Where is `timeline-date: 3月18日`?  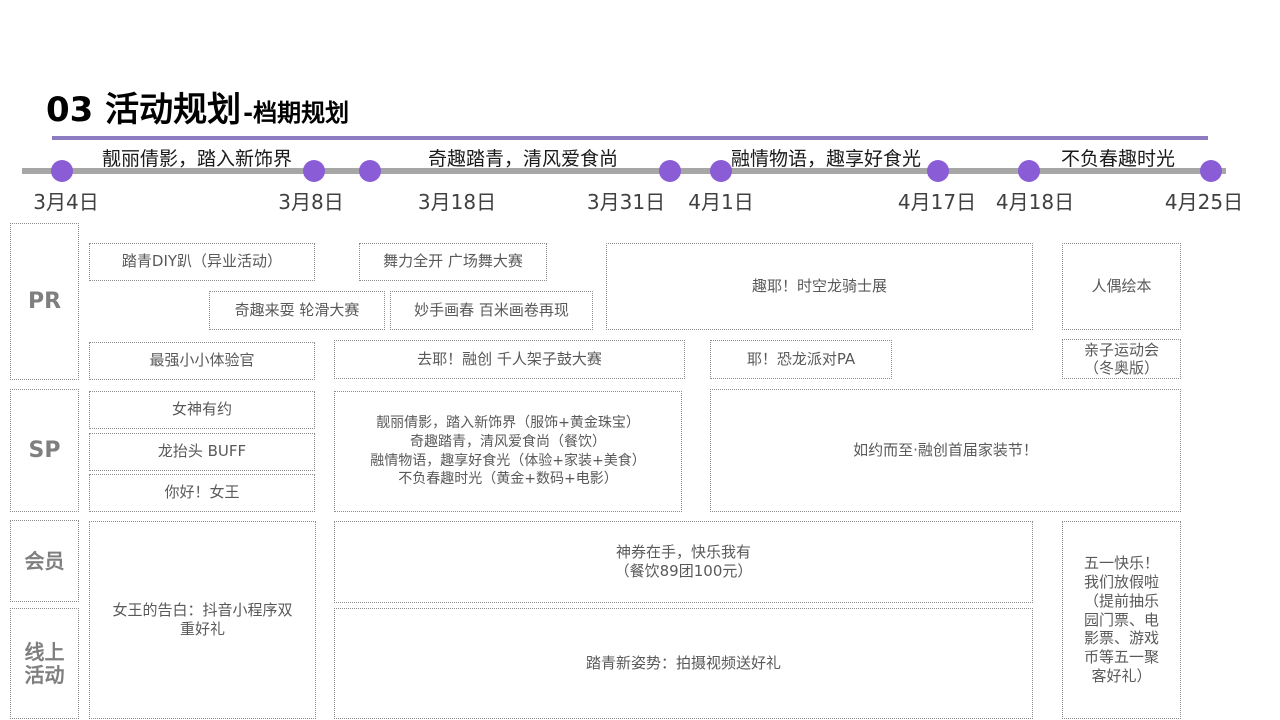
timeline-date: 3月18日 is located at coordinates (457, 202).